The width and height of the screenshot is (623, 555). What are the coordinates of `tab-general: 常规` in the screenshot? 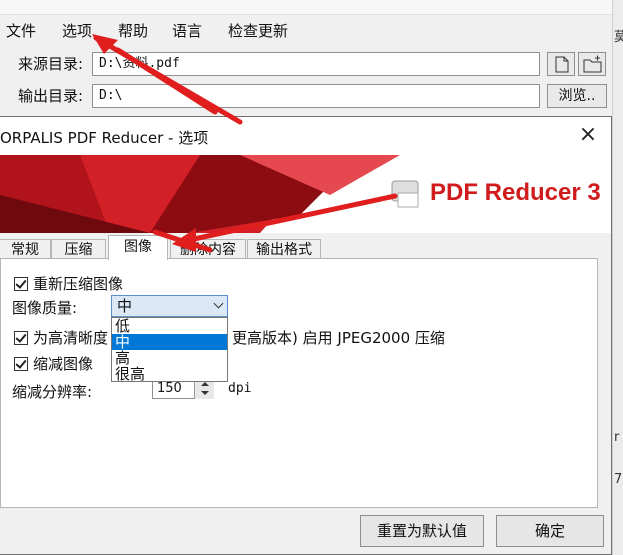 It's located at (25, 249).